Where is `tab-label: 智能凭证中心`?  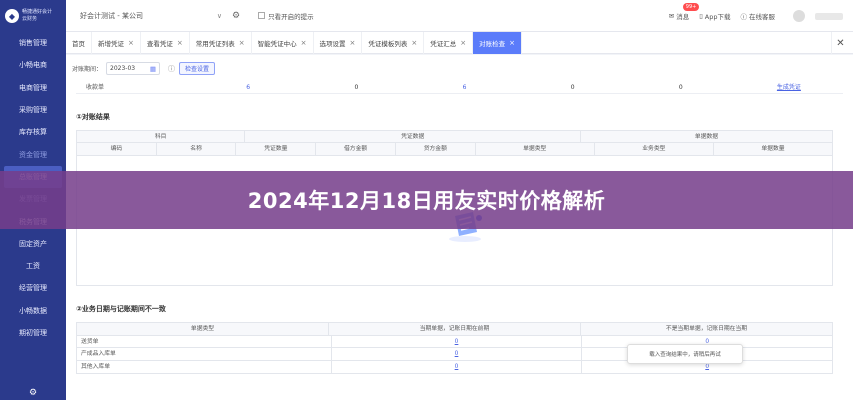
tab-label: 智能凭证中心 is located at coordinates (277, 44).